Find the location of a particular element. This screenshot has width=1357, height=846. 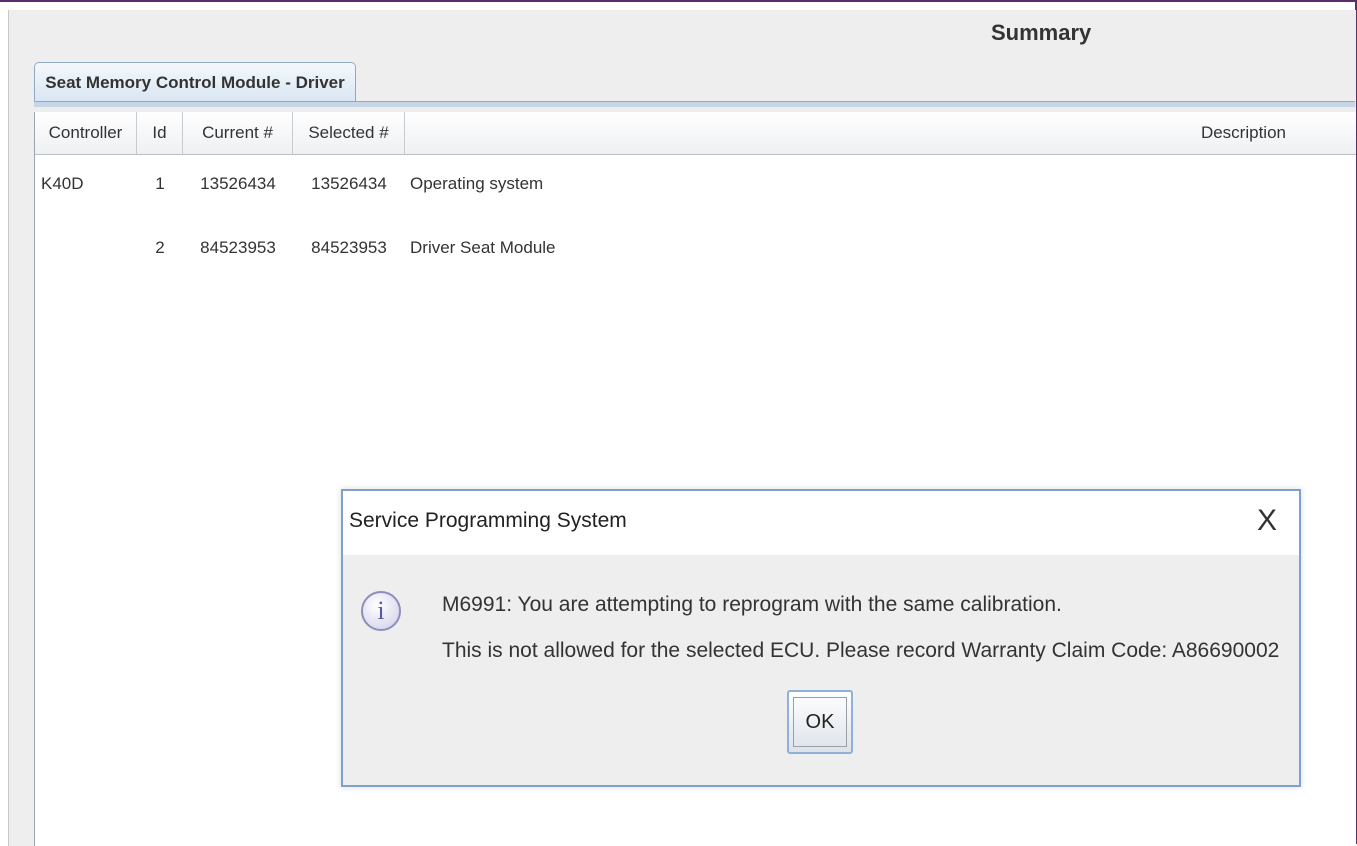

ok-button: OK is located at coordinates (820, 722).